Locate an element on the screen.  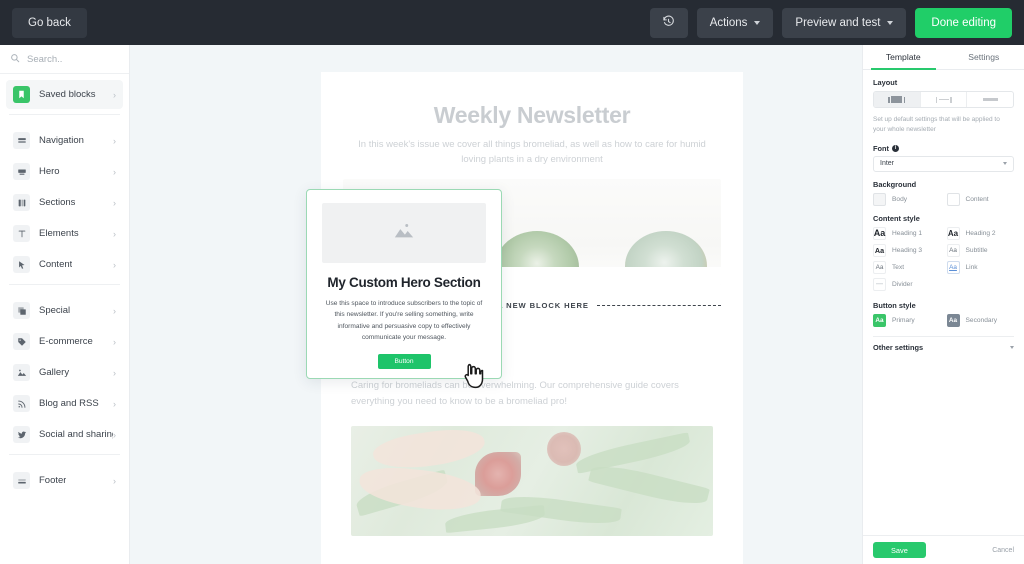
sidebar-item-label: Saved blocks is located at coordinates (67, 94).